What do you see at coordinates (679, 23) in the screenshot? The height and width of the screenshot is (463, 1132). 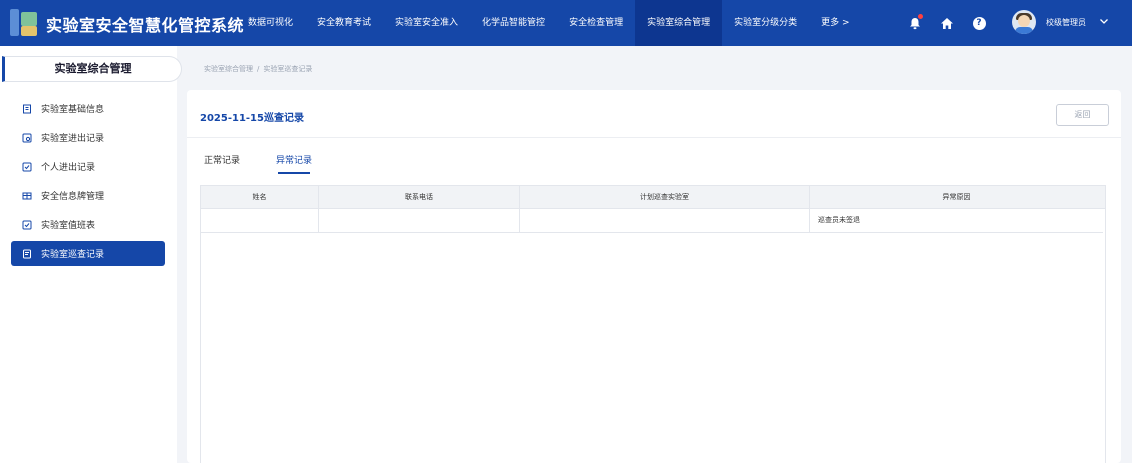 I see `nav-item-lab-management: 实验室综合管理` at bounding box center [679, 23].